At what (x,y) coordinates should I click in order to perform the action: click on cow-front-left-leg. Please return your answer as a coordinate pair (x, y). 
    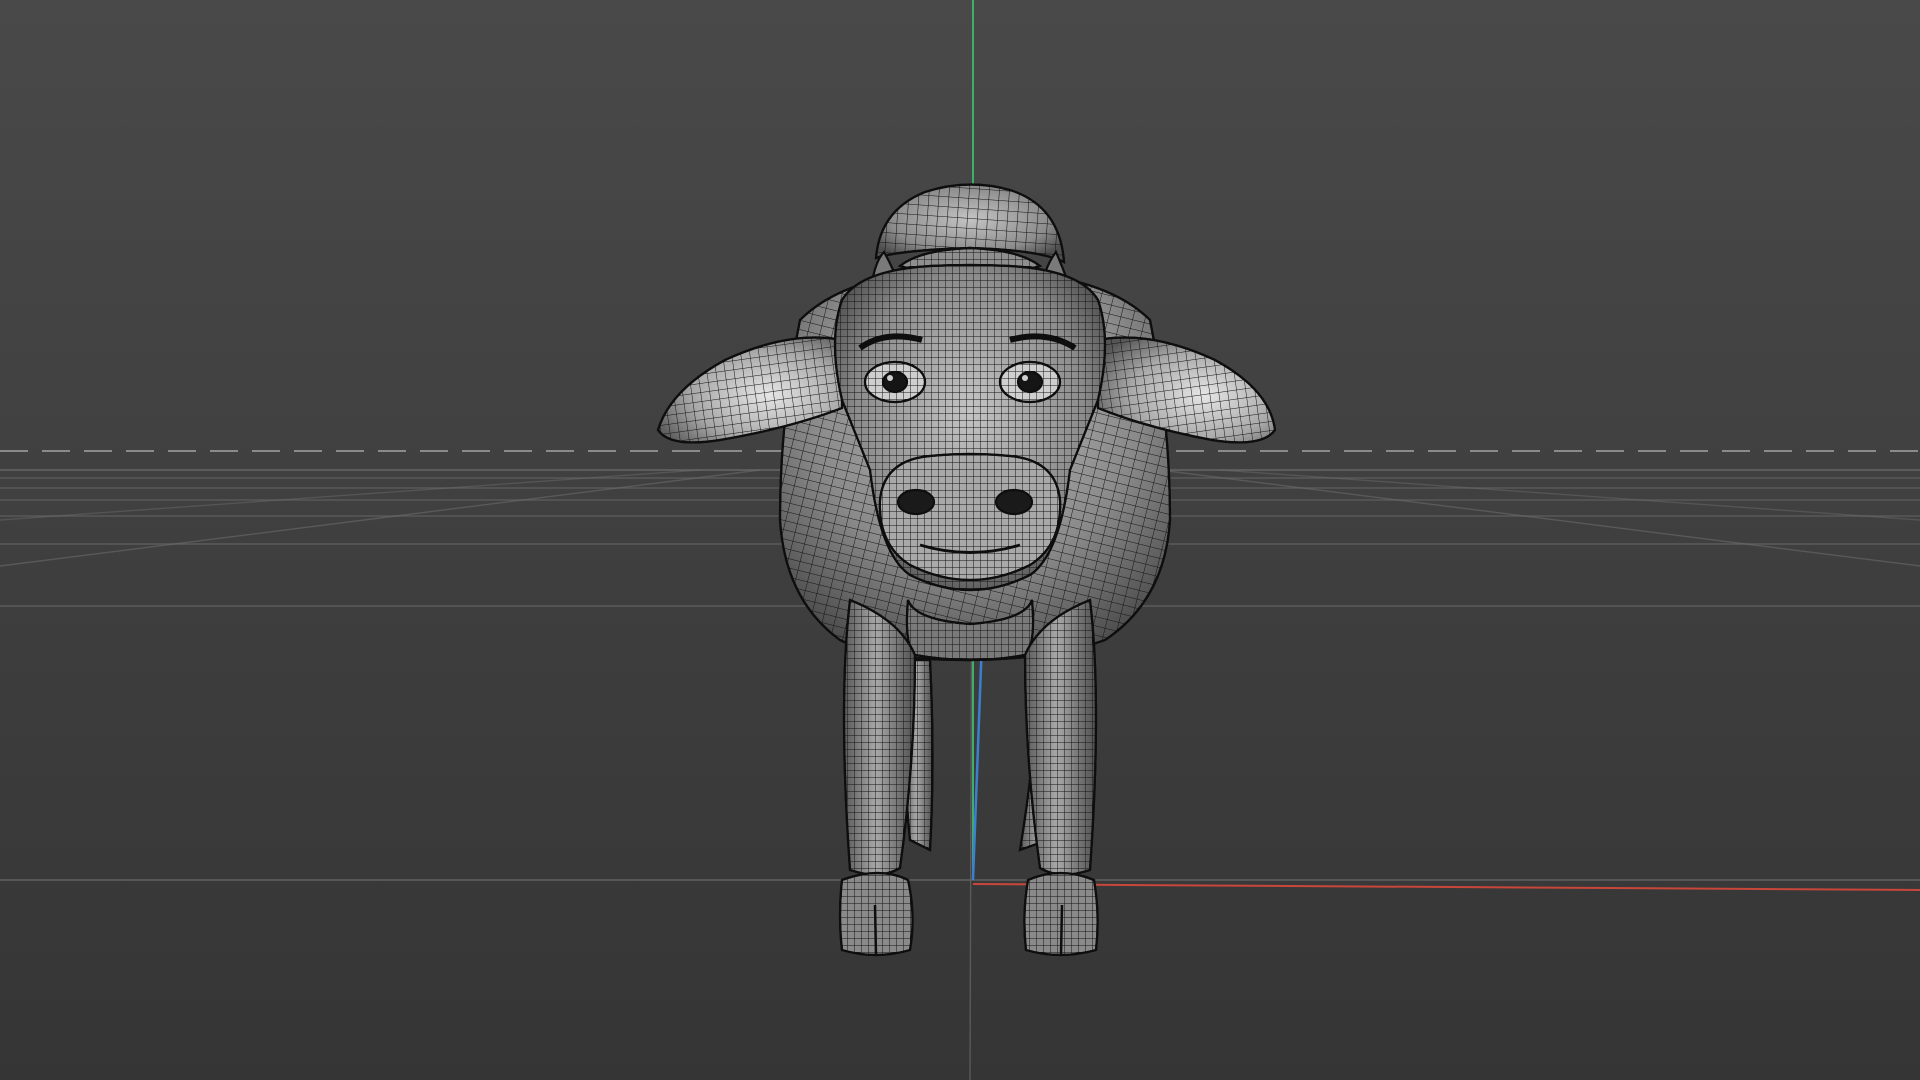
    Looking at the image, I should click on (877, 777).